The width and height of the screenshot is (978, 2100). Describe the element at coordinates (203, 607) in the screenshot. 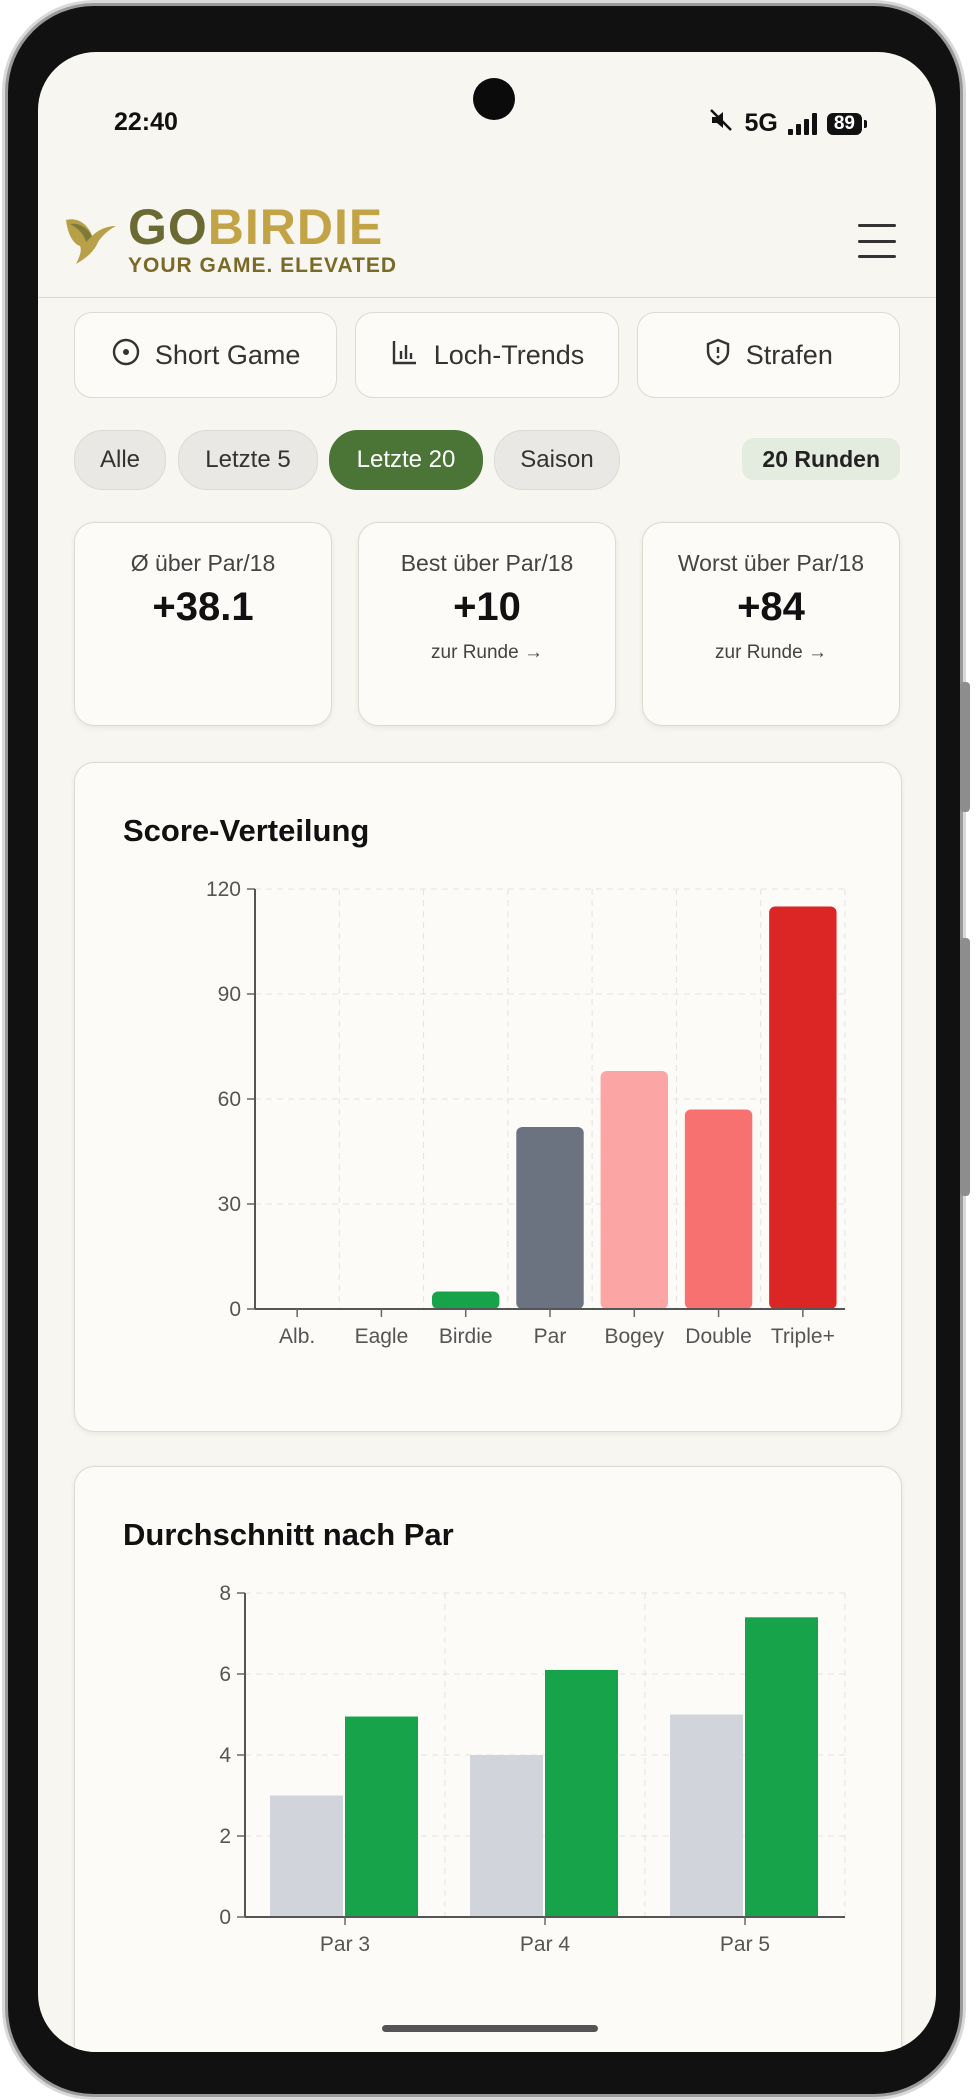

I see `stat-value: +38.1` at that location.